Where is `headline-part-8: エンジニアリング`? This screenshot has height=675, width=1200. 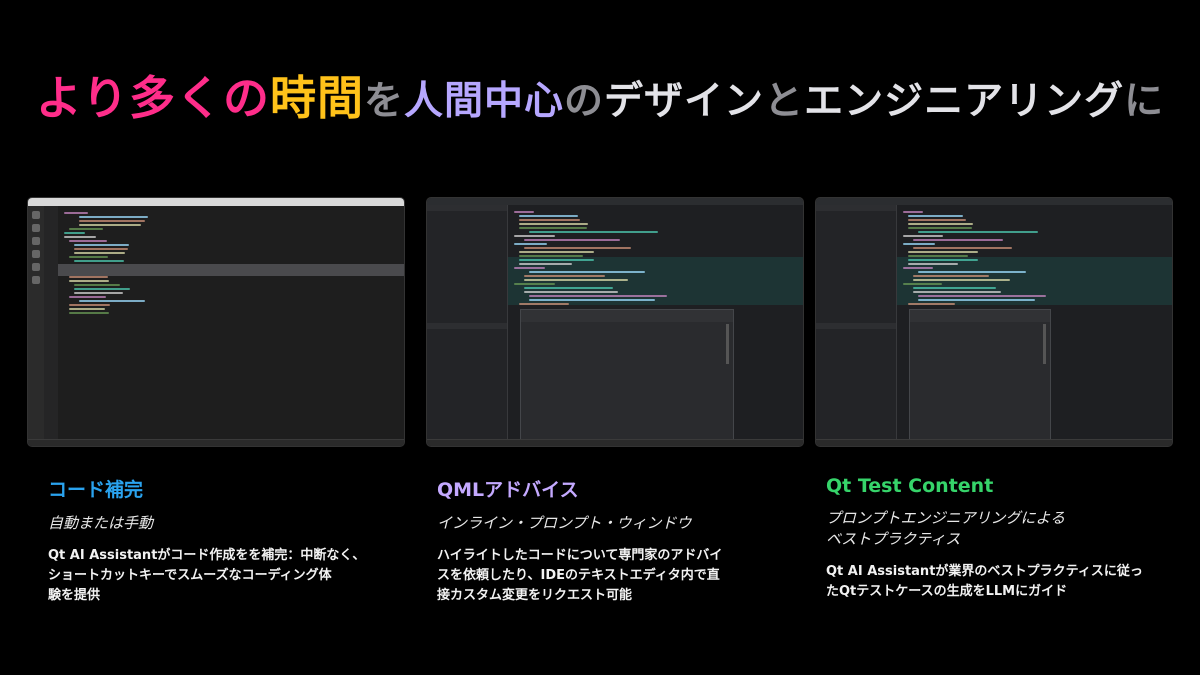
headline-part-8: エンジニアリング is located at coordinates (964, 101).